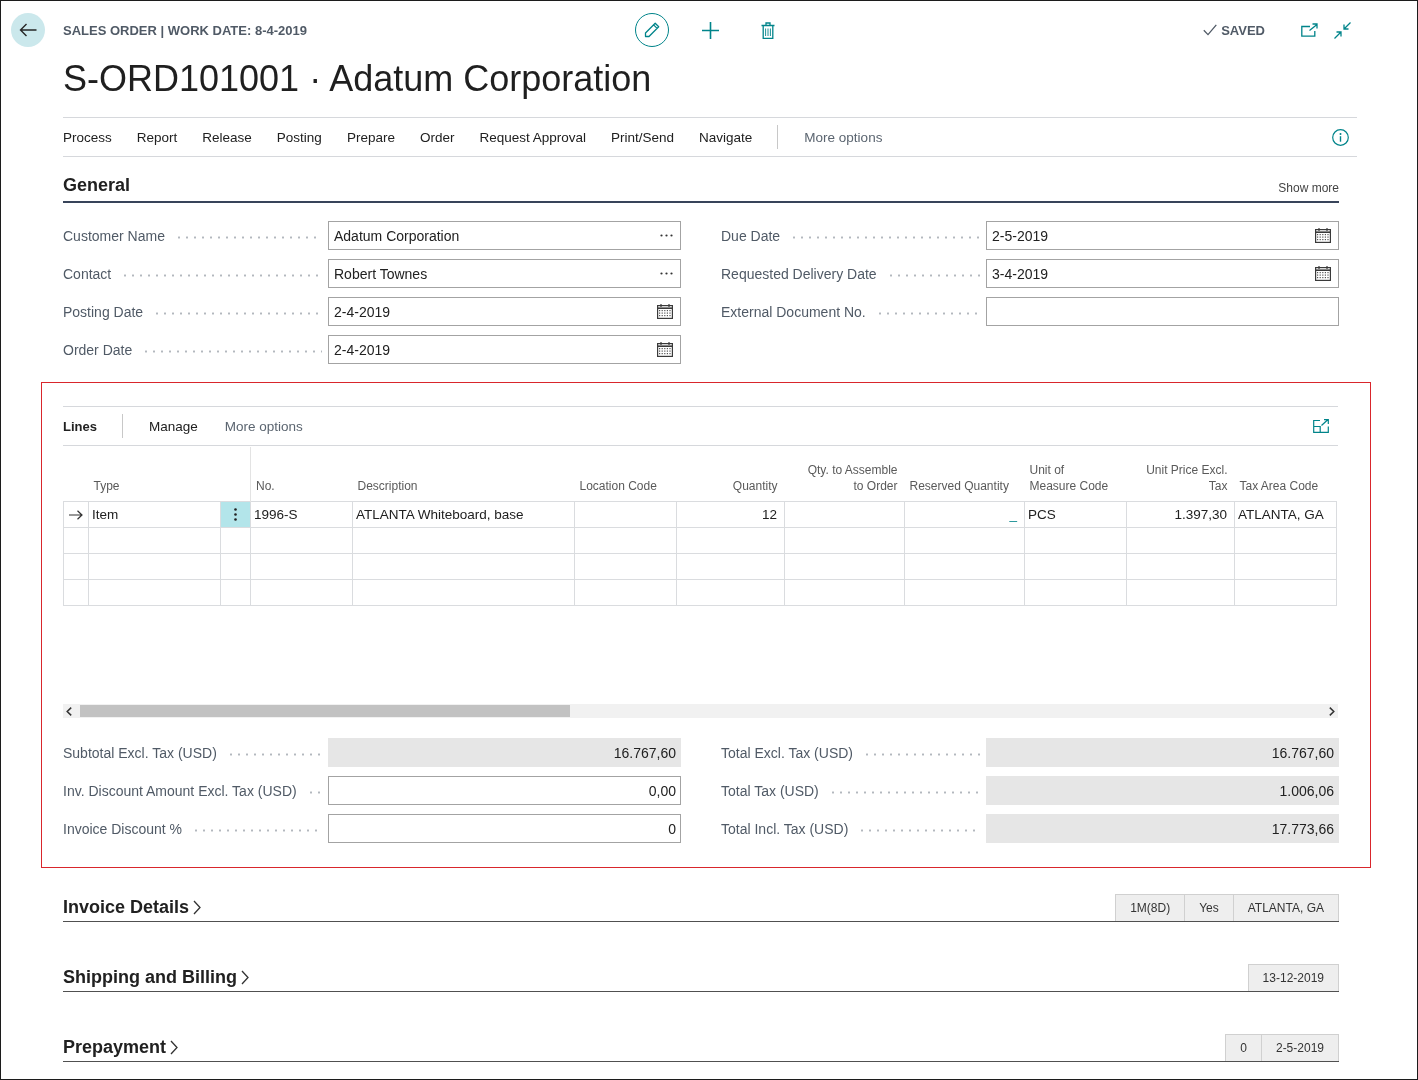 The width and height of the screenshot is (1418, 1080). Describe the element at coordinates (1075, 514) in the screenshot. I see `table-cell: PCS` at that location.